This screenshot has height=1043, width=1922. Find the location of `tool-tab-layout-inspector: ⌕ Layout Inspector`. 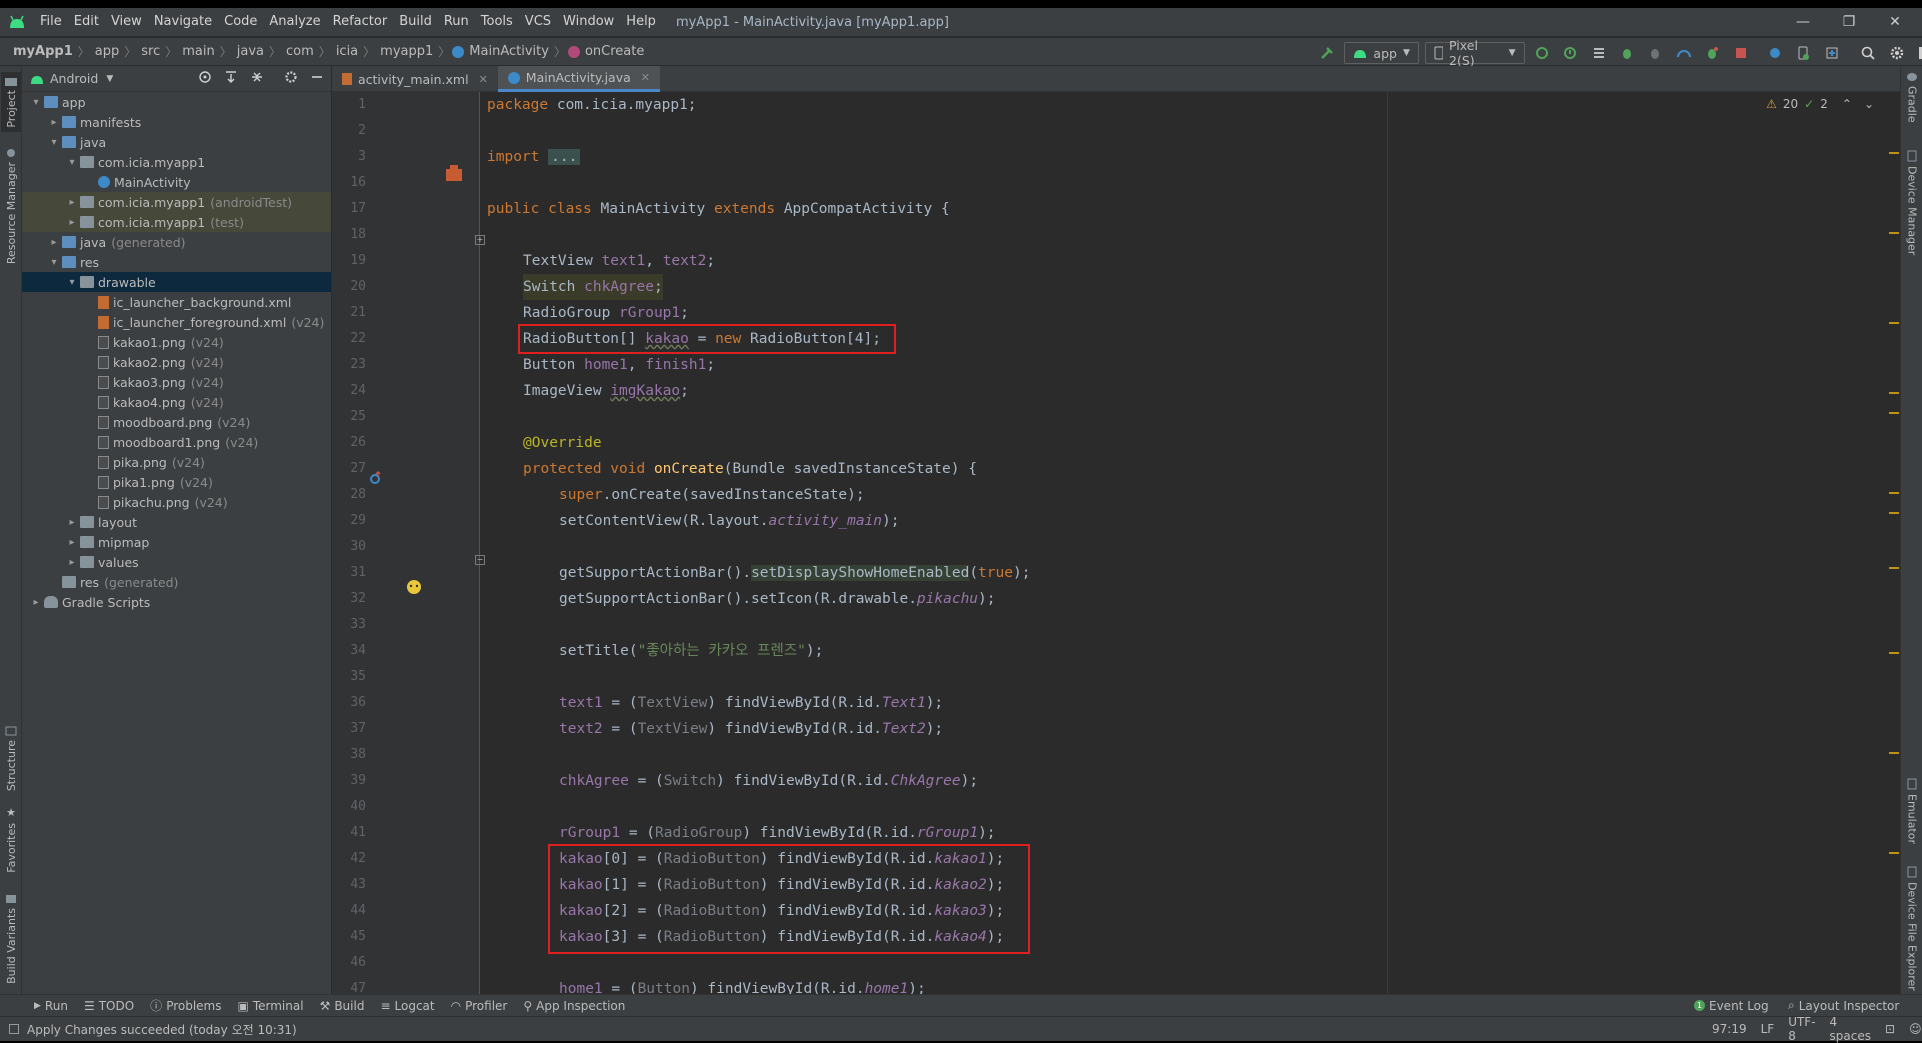

tool-tab-layout-inspector: ⌕ Layout Inspector is located at coordinates (1843, 1005).